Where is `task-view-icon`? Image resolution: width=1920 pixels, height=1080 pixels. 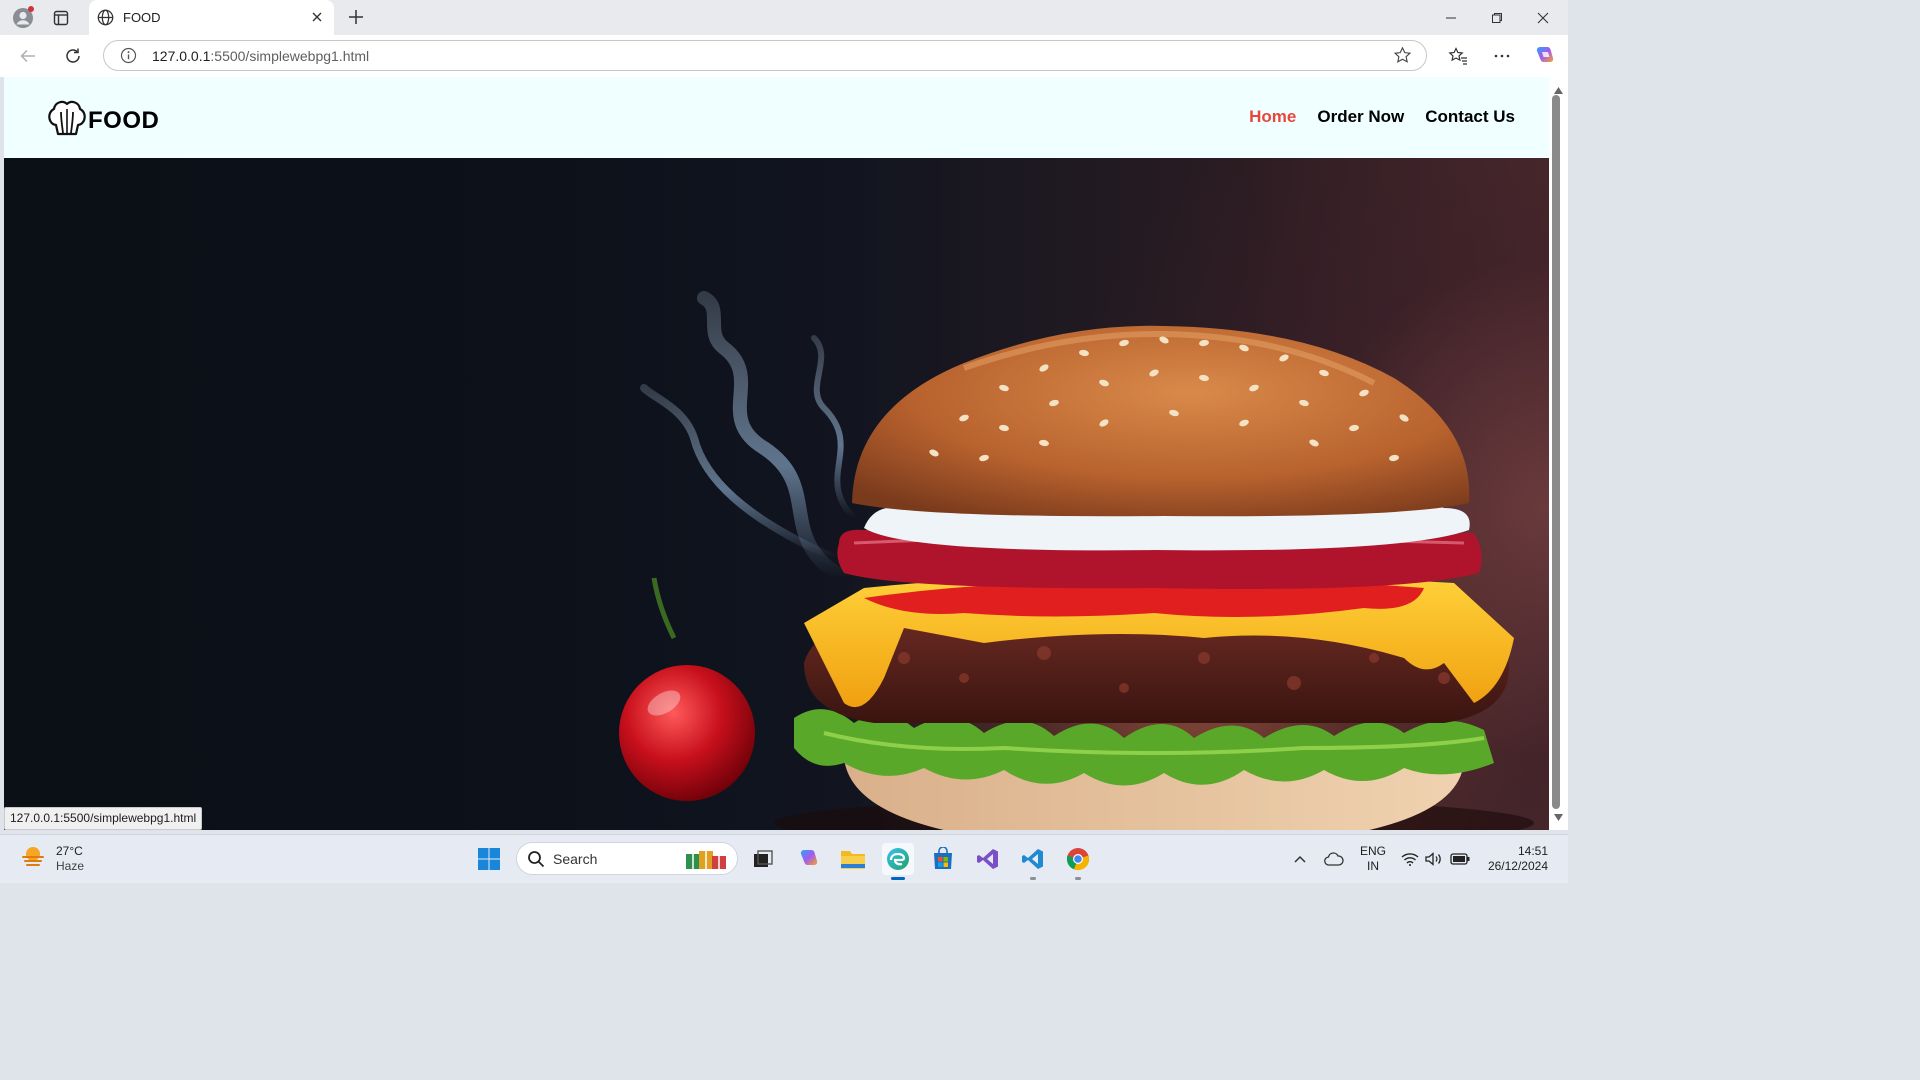
task-view-icon is located at coordinates (763, 859).